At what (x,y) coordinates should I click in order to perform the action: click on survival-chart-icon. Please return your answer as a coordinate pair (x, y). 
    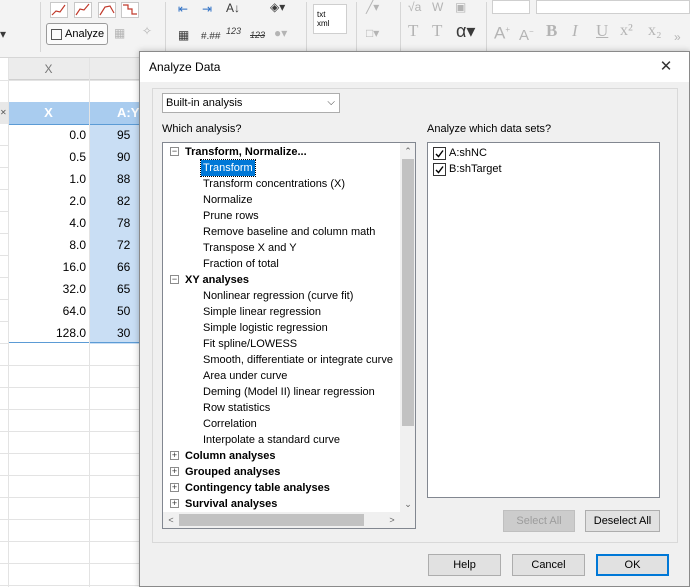
    Looking at the image, I should click on (130, 10).